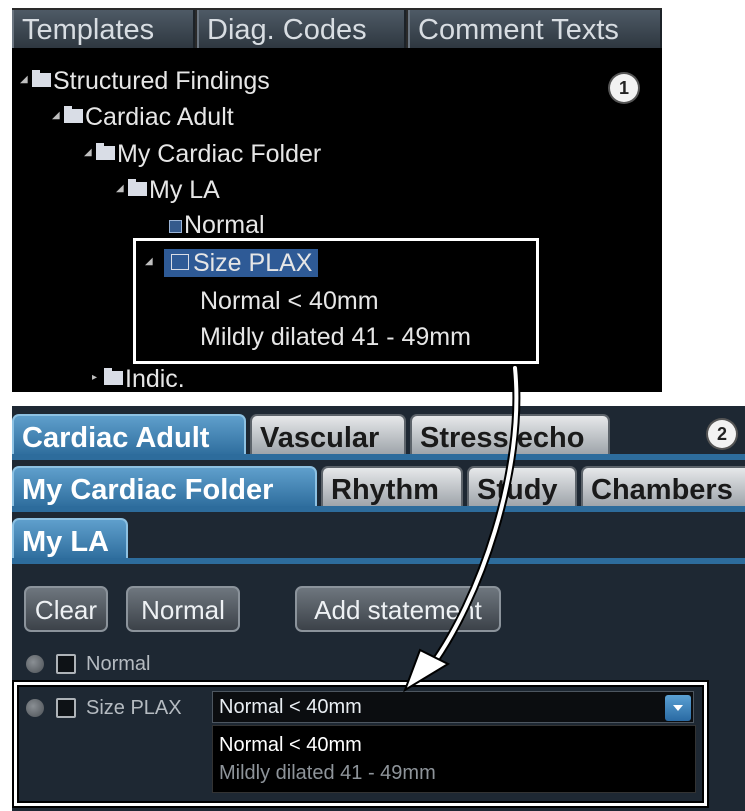 Image resolution: width=745 pixels, height=811 pixels. Describe the element at coordinates (161, 81) in the screenshot. I see `tree-node-label: Structured Findings` at that location.